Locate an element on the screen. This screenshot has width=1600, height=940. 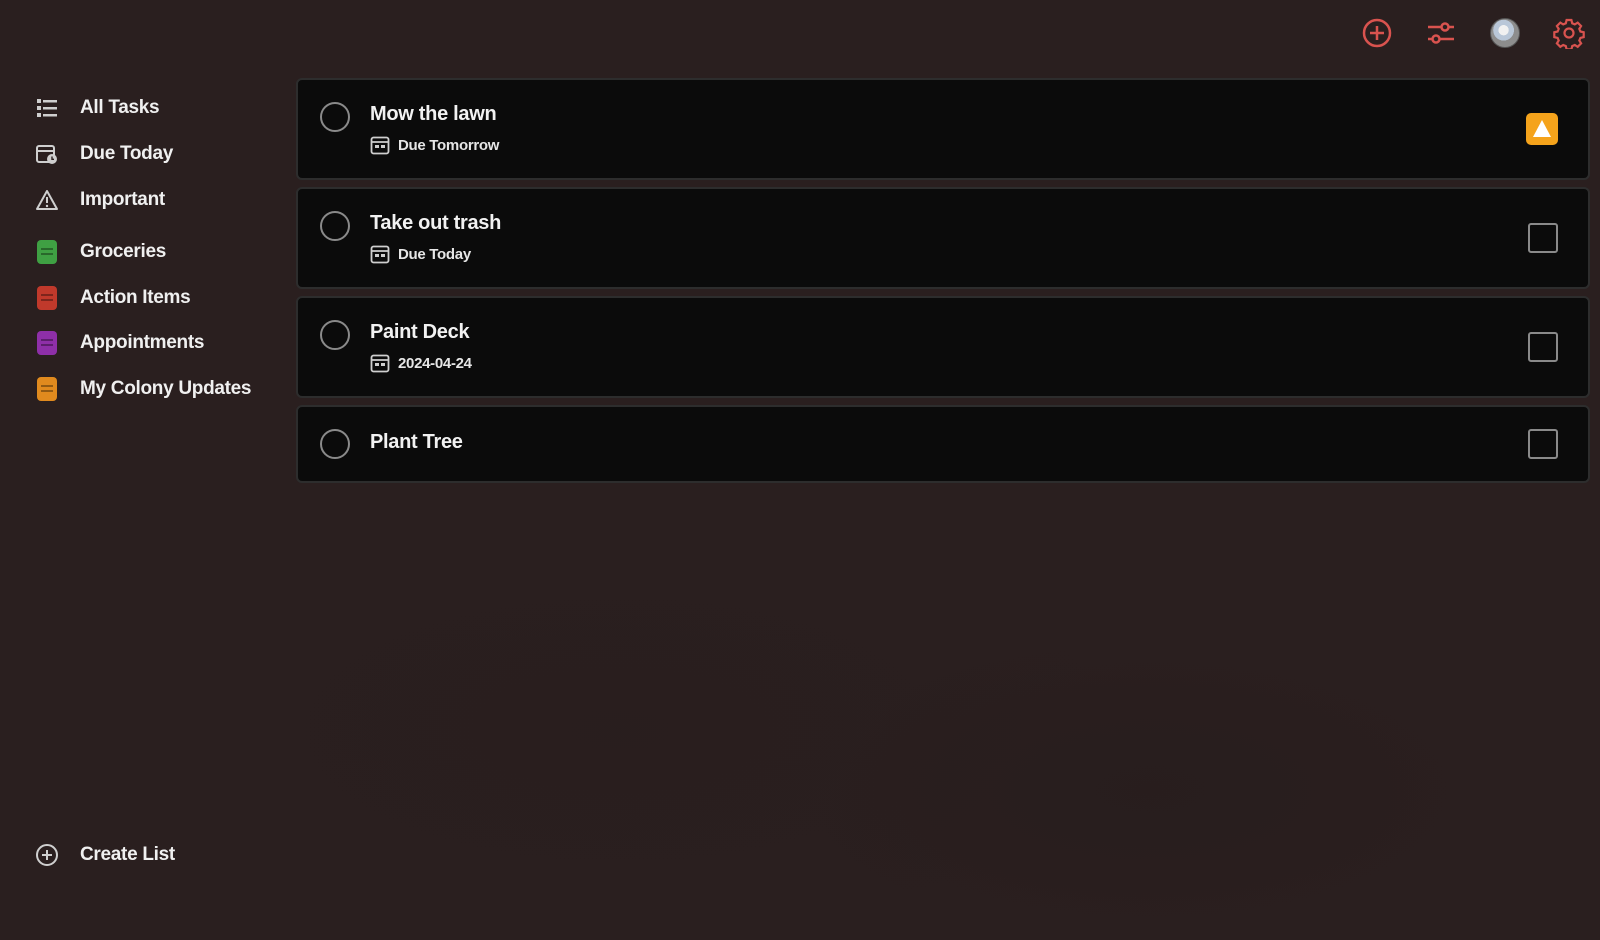
sidebar-item-label: Action Items is located at coordinates (135, 297).